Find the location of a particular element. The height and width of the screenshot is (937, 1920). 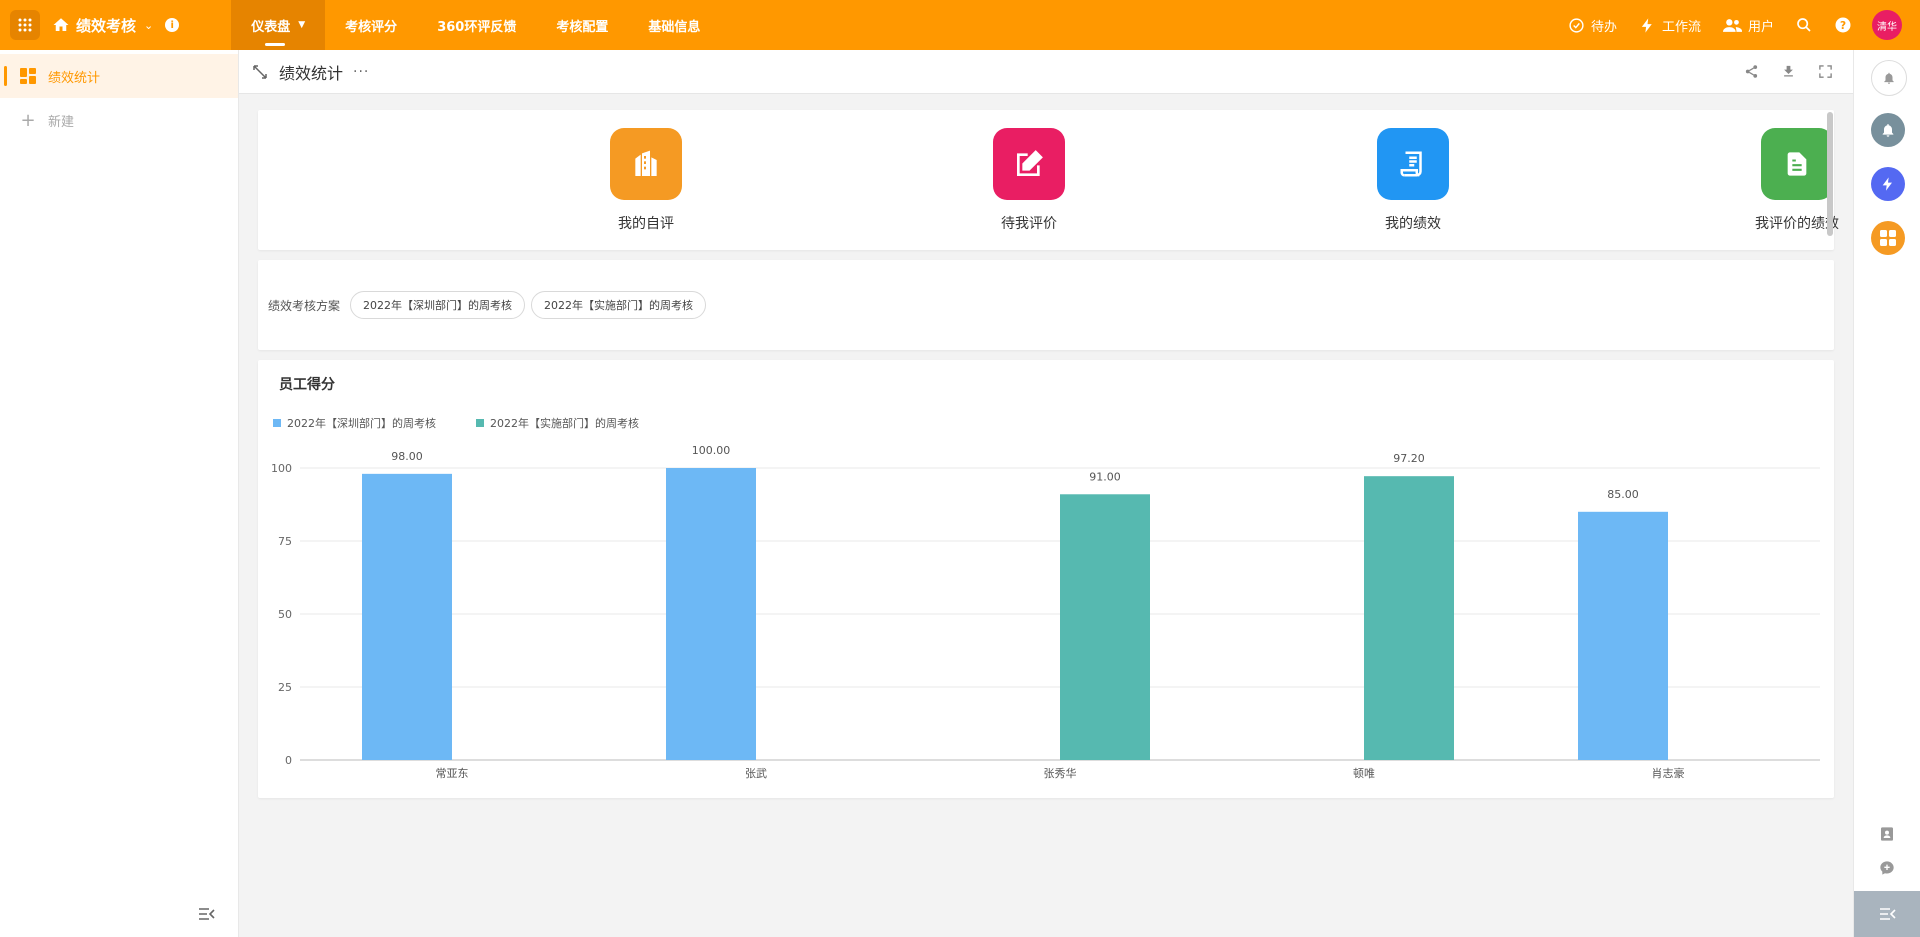

y-tick-label: 25 is located at coordinates (285, 687).